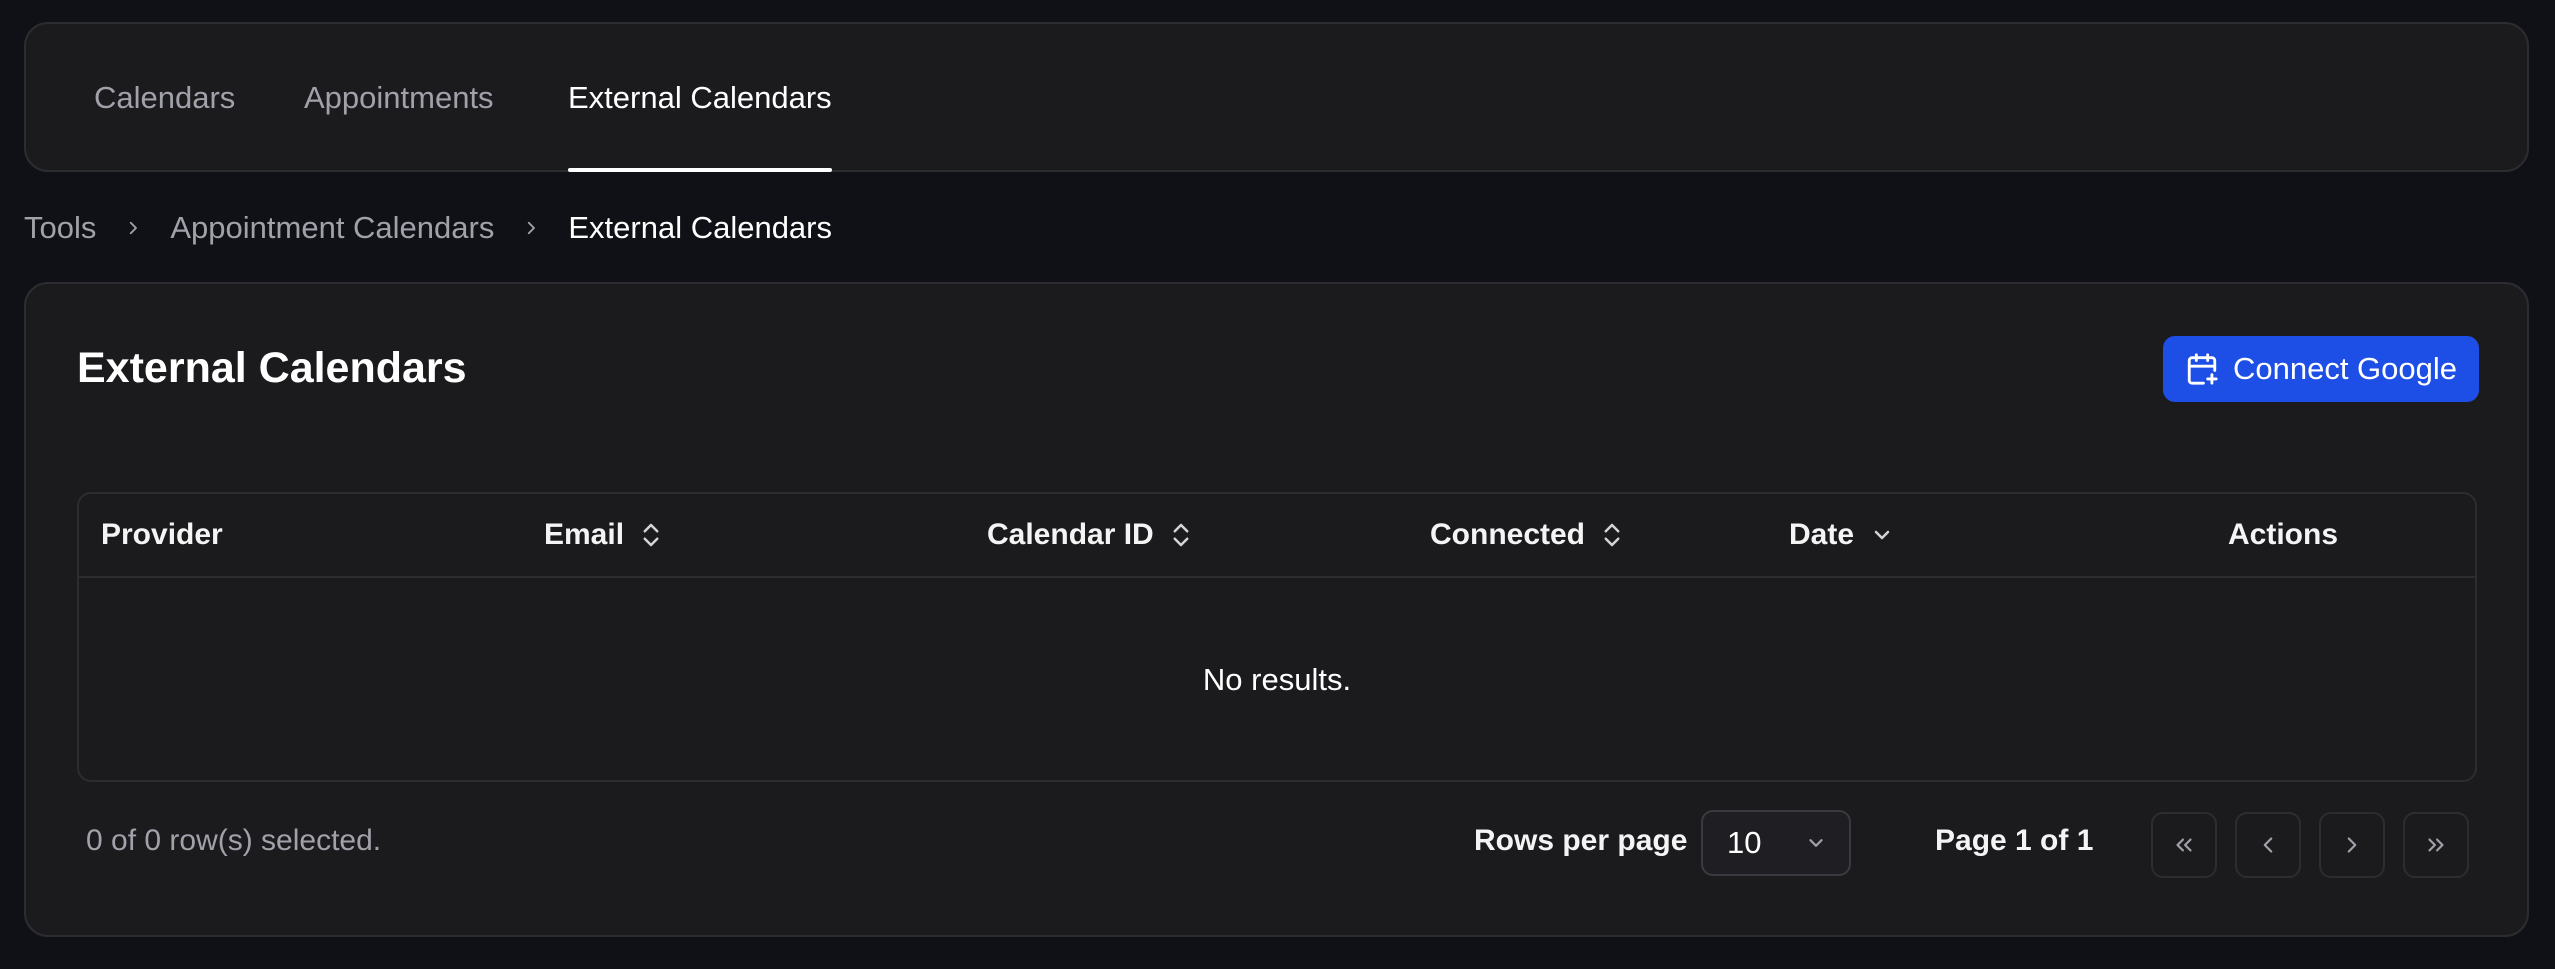 The image size is (2555, 969). What do you see at coordinates (1508, 534) in the screenshot?
I see `column-connected-label: Connected` at bounding box center [1508, 534].